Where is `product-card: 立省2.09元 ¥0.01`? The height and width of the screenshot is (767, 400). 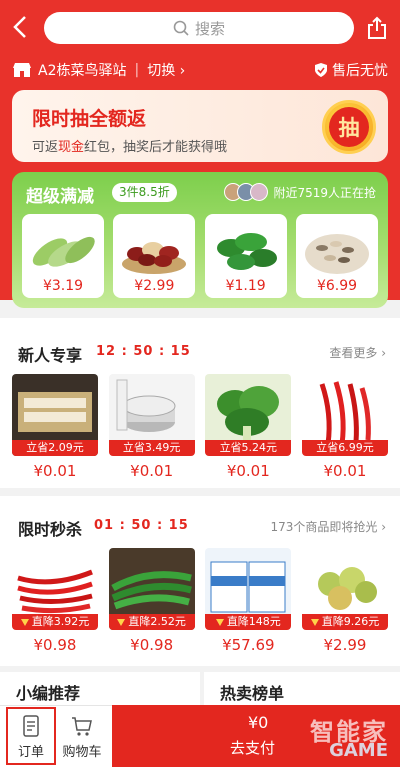
product-card: 立省2.09元 ¥0.01 is located at coordinates (55, 427).